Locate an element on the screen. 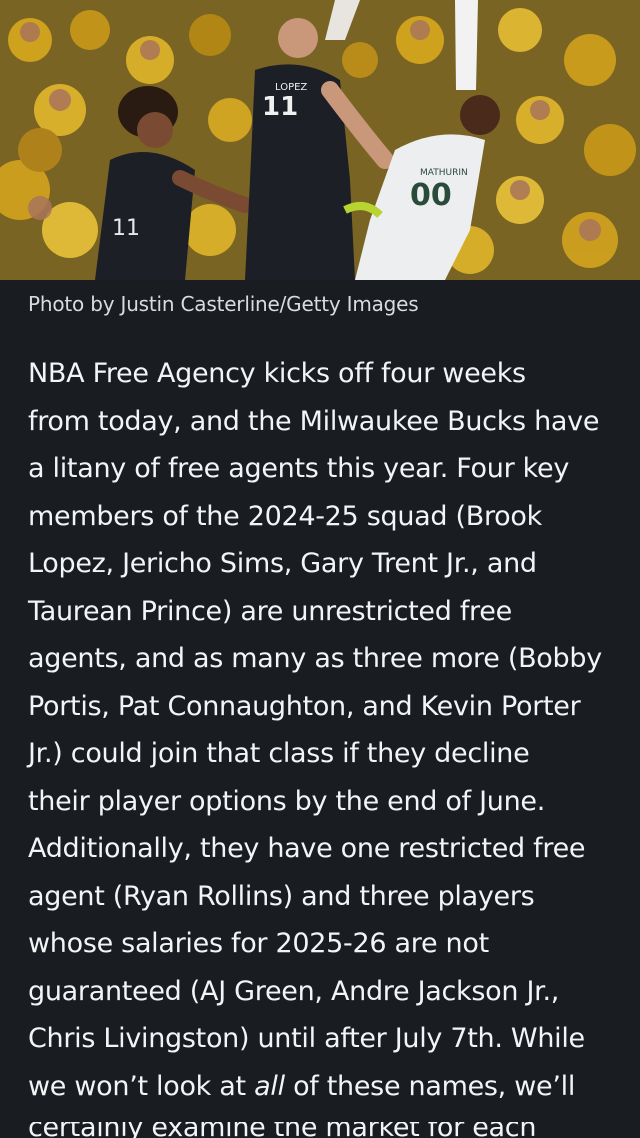 Image resolution: width=640 pixels, height=1138 pixels. article-line: Taurean Prince) are unrestricted free is located at coordinates (270, 611).